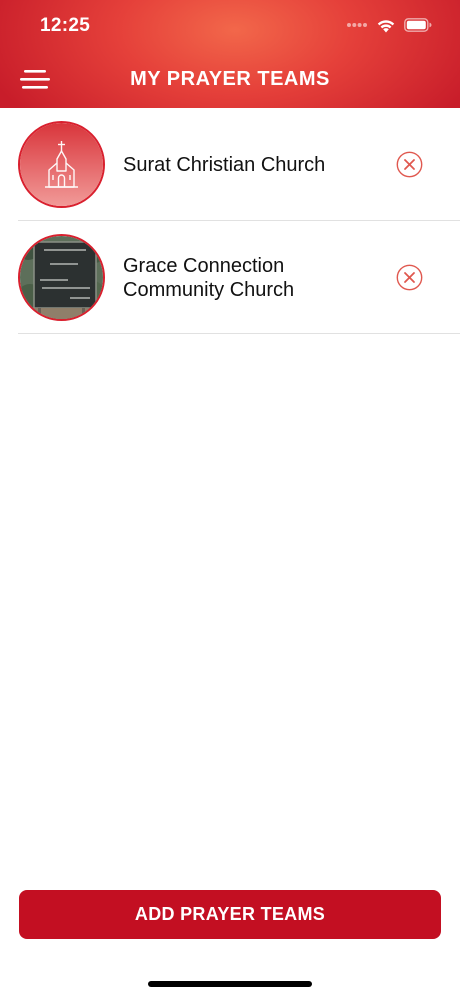  I want to click on church-sign-photo, so click(61, 277).